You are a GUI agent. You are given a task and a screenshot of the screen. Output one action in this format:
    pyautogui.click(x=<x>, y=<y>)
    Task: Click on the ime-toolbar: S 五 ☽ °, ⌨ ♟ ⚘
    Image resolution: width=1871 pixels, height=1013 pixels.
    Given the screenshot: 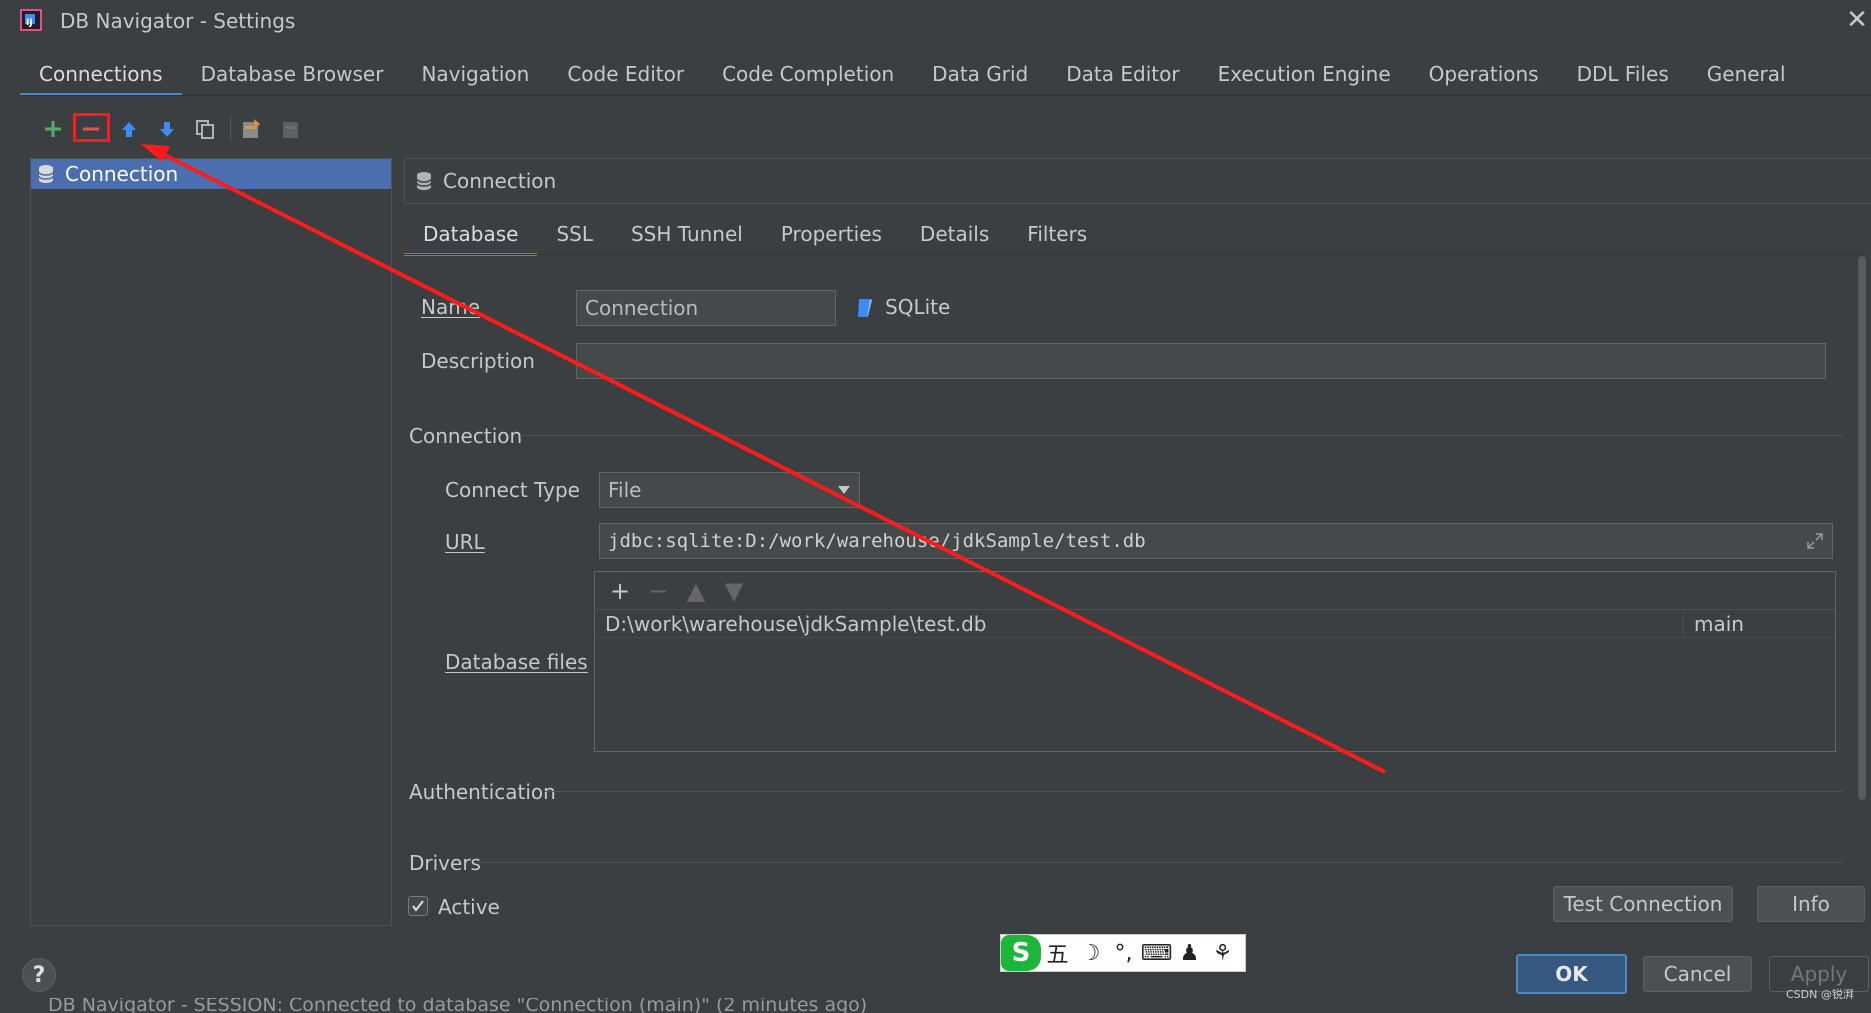 What is the action you would take?
    pyautogui.click(x=1123, y=953)
    